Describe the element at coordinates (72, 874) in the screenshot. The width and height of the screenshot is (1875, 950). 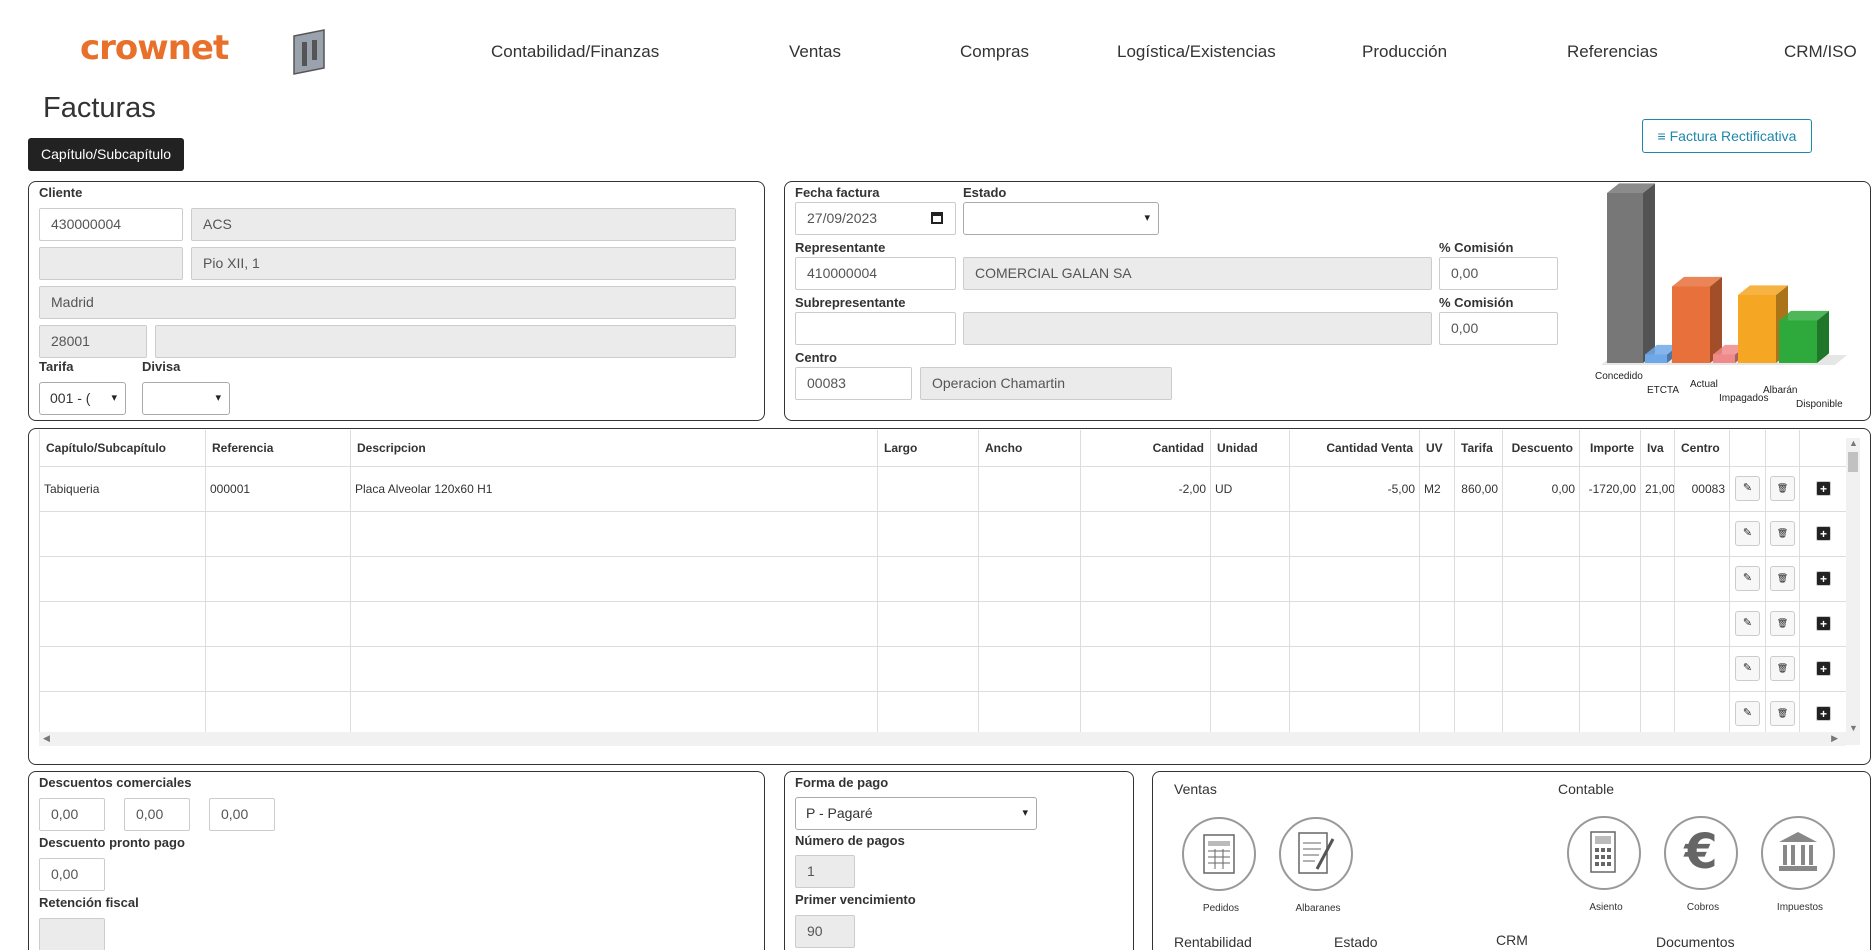
I see `pronto-pago-input: 0,00` at that location.